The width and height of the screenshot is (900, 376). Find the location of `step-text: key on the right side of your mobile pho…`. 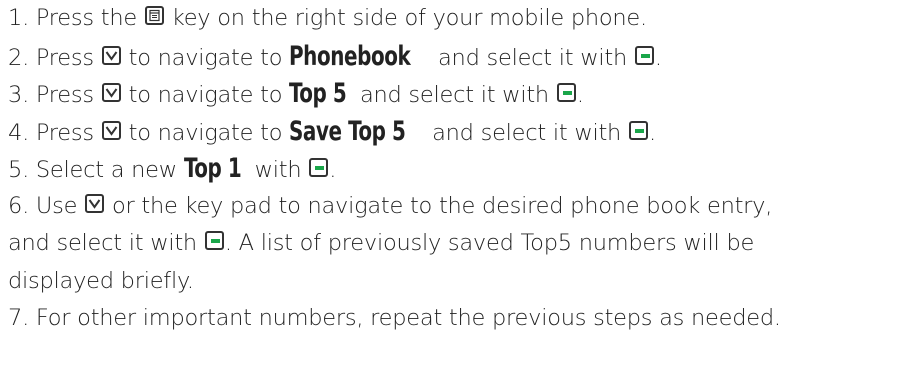

step-text: key on the right side of your mobile pho… is located at coordinates (409, 18).